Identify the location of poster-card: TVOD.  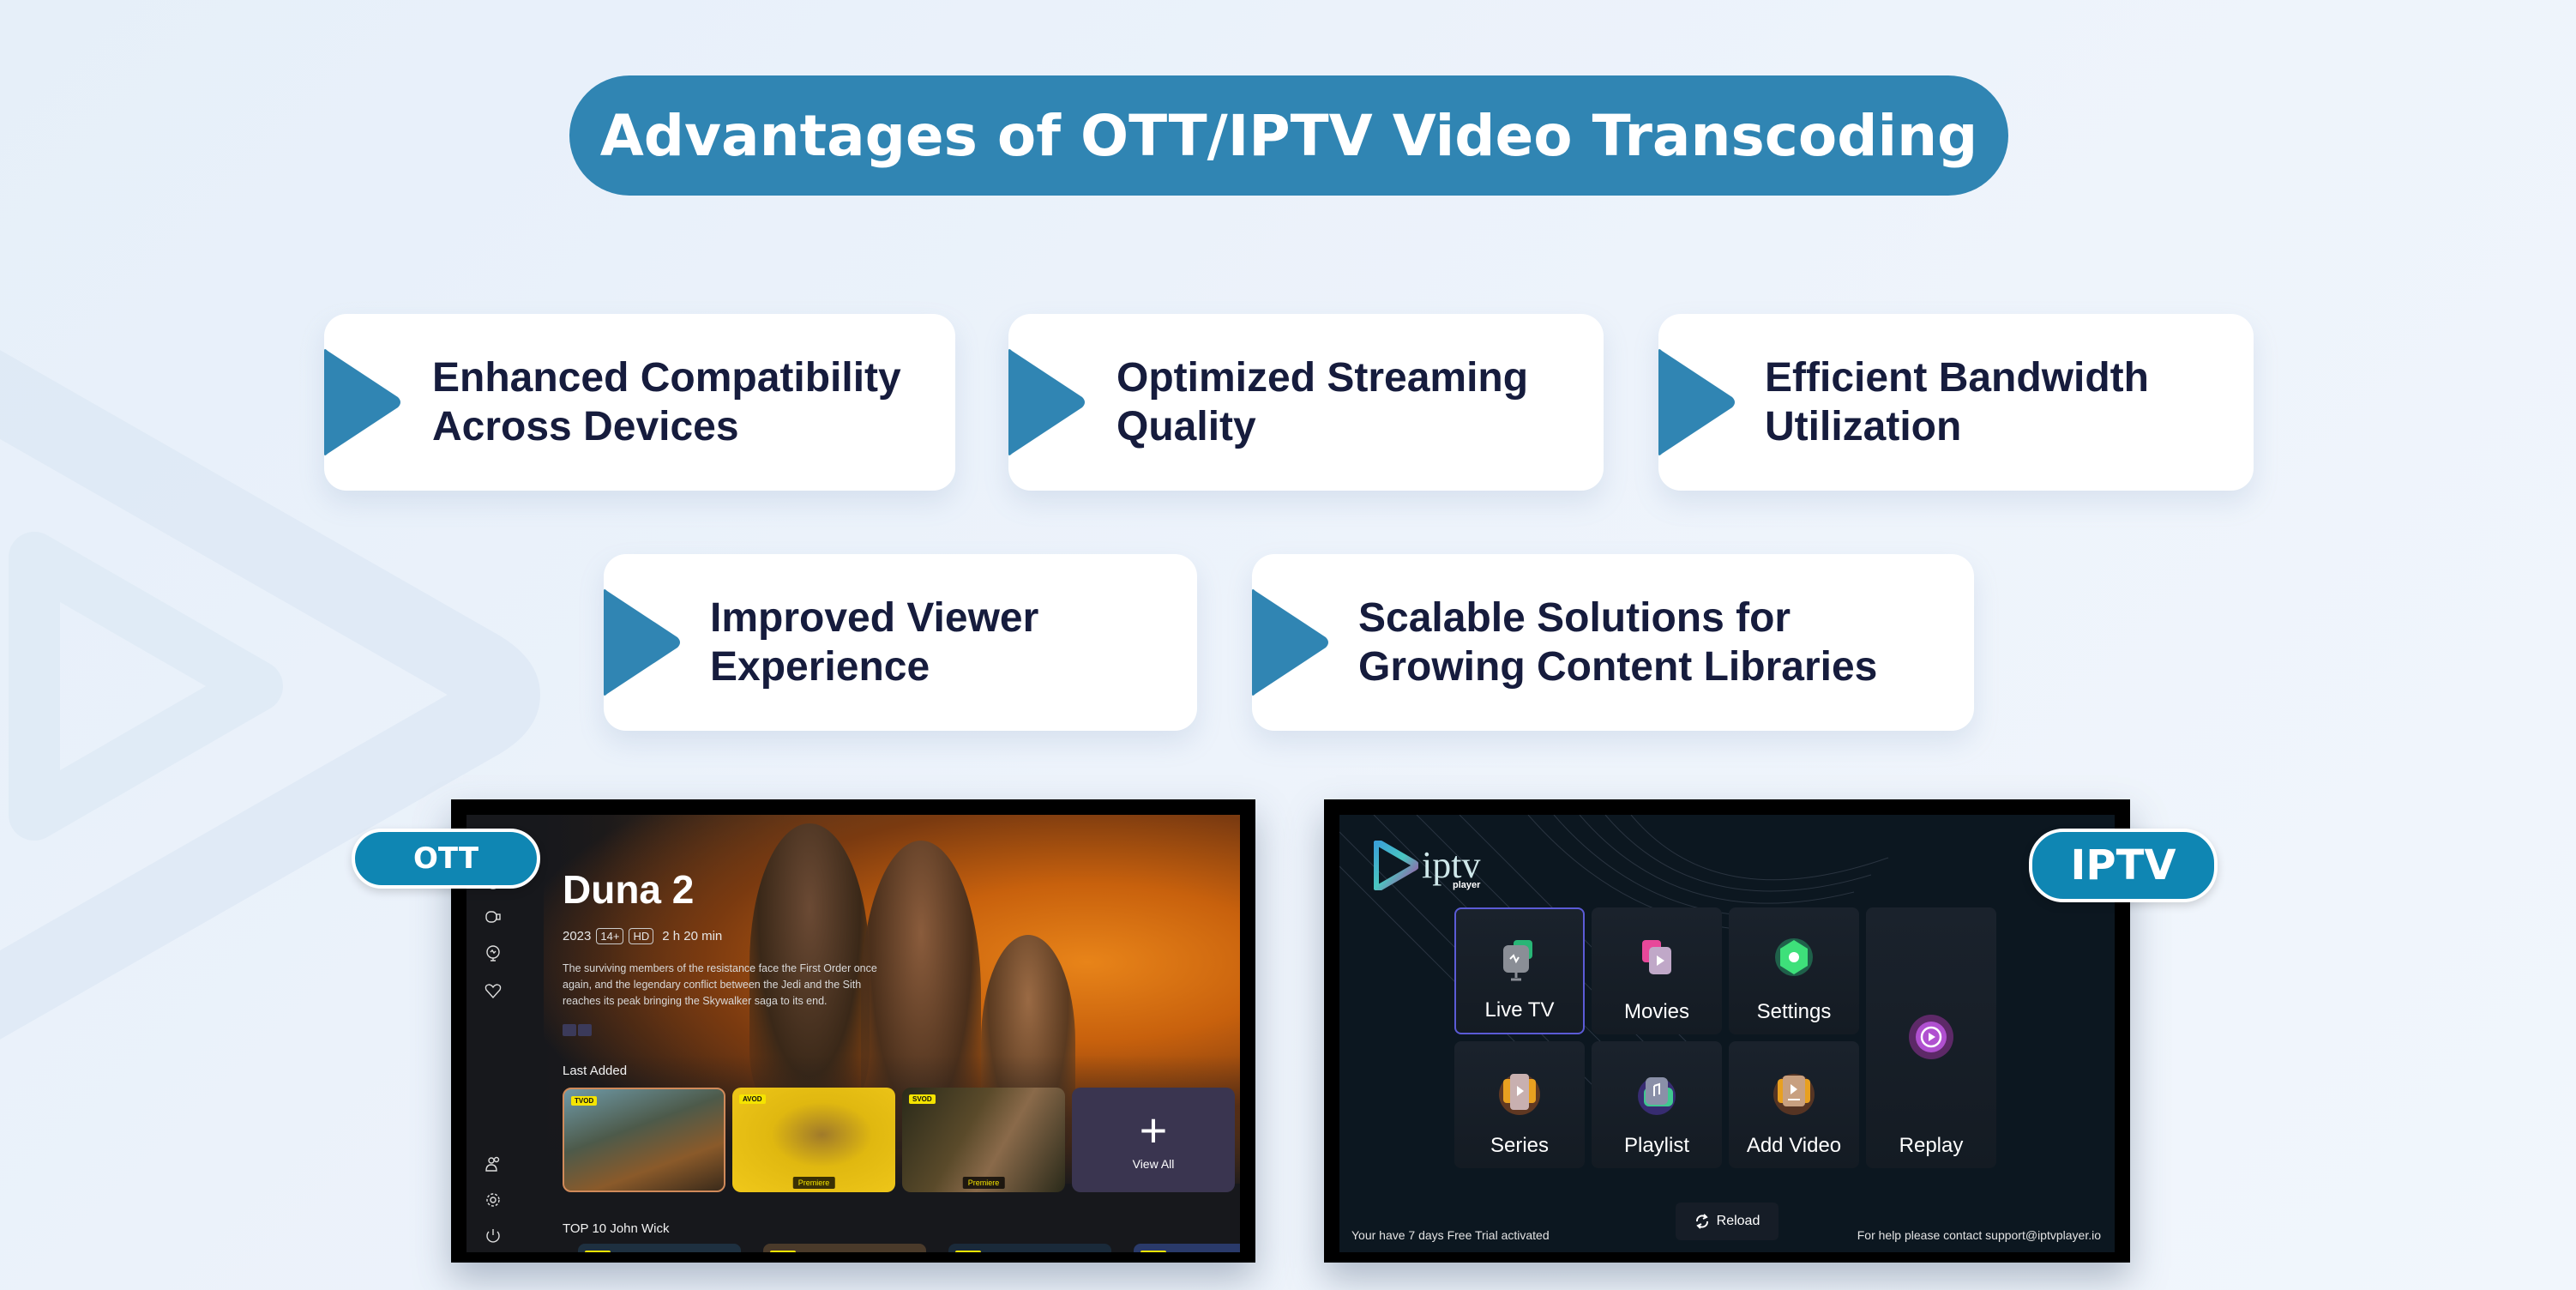
(644, 1140).